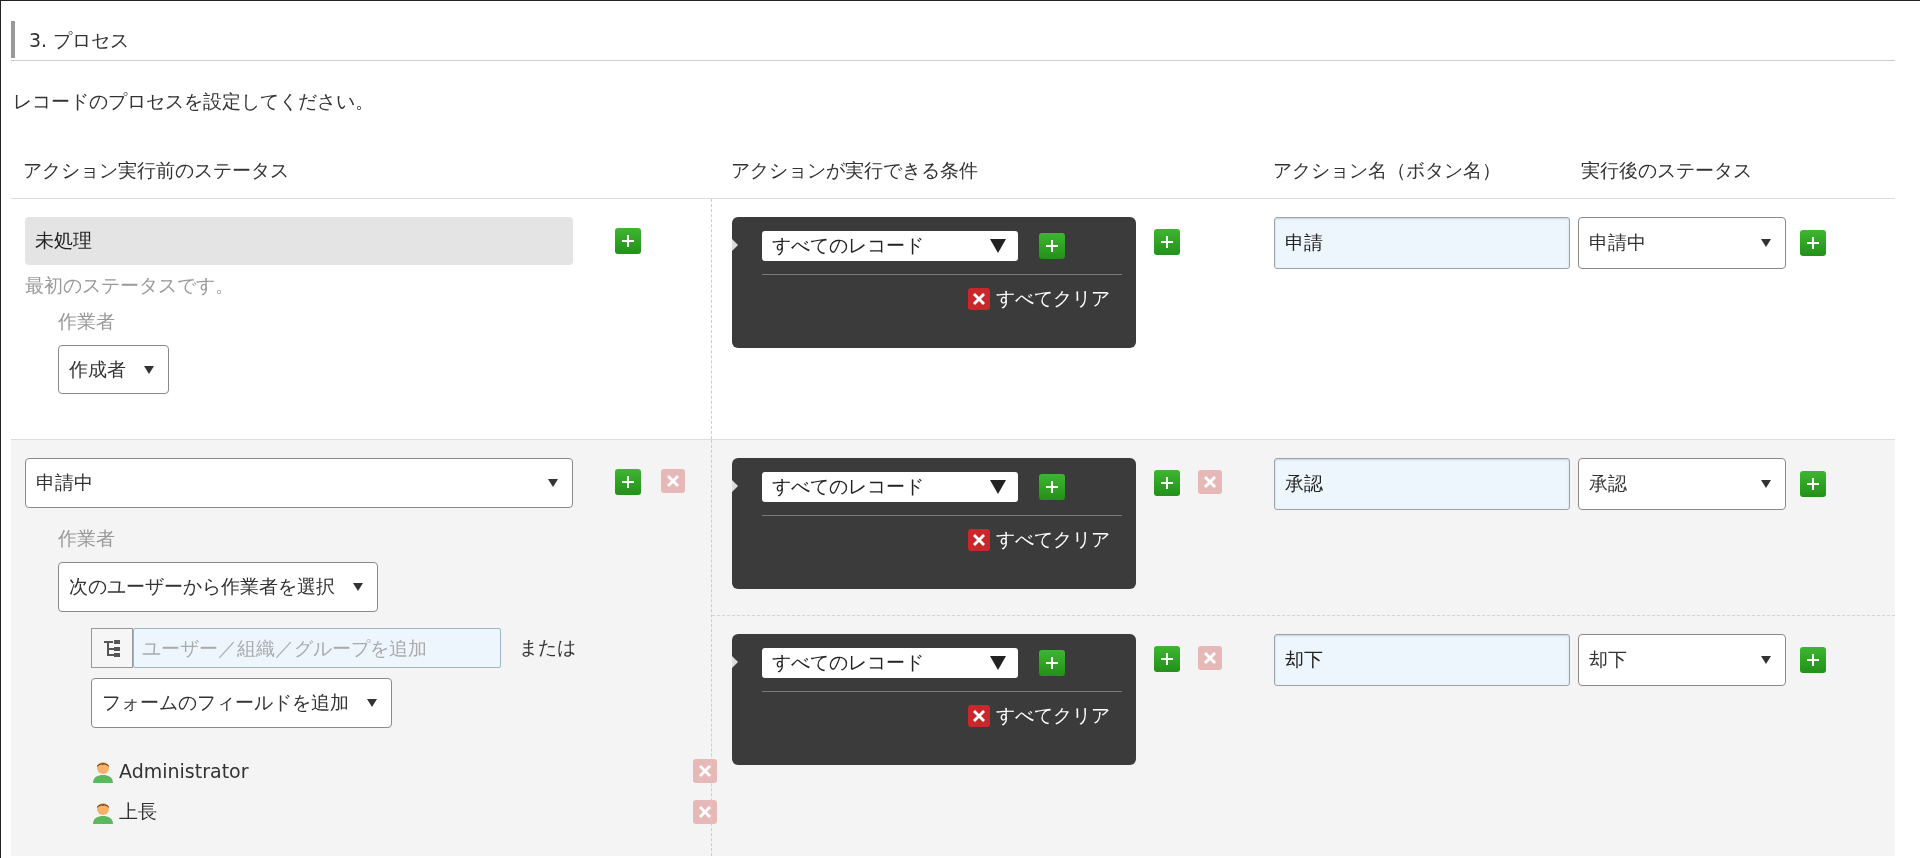 The height and width of the screenshot is (858, 1920). I want to click on hierarchy-button, so click(112, 648).